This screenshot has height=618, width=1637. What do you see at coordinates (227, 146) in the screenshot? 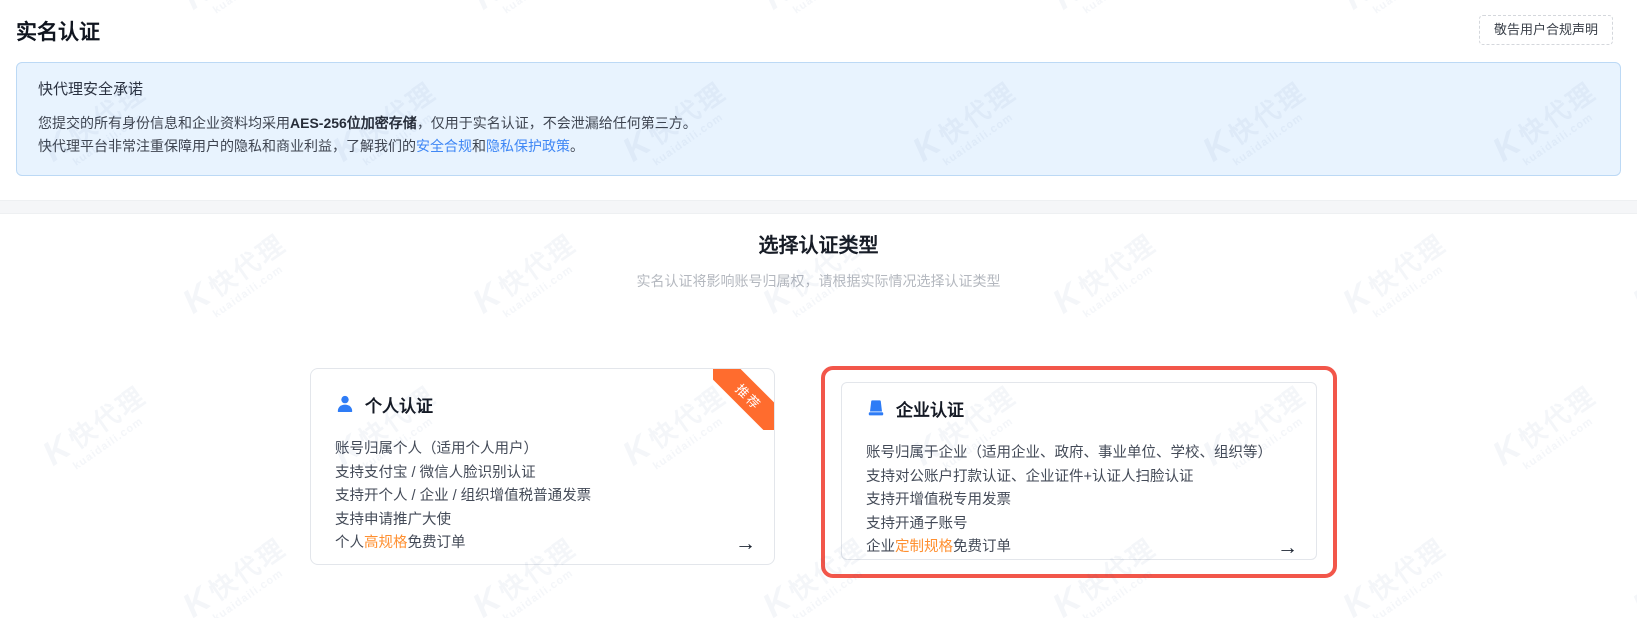
I see `banner-line2-prefix: 快代理平台非常注重保障用户的隐私和商业利益，了解我们的` at bounding box center [227, 146].